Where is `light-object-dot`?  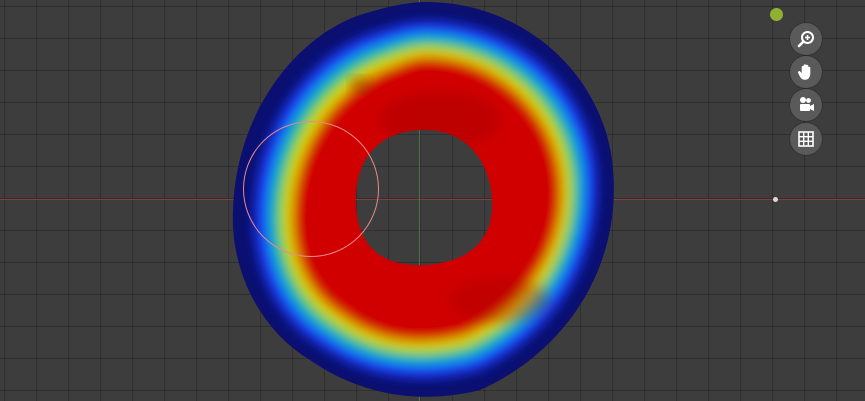 light-object-dot is located at coordinates (775, 199).